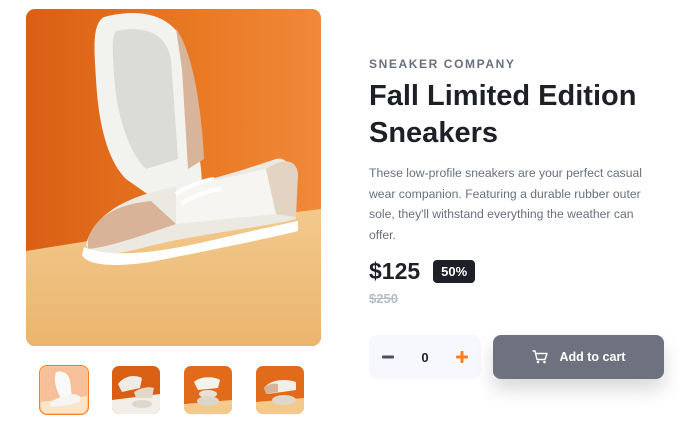 This screenshot has width=687, height=429. I want to click on original-price: $250, so click(383, 298).